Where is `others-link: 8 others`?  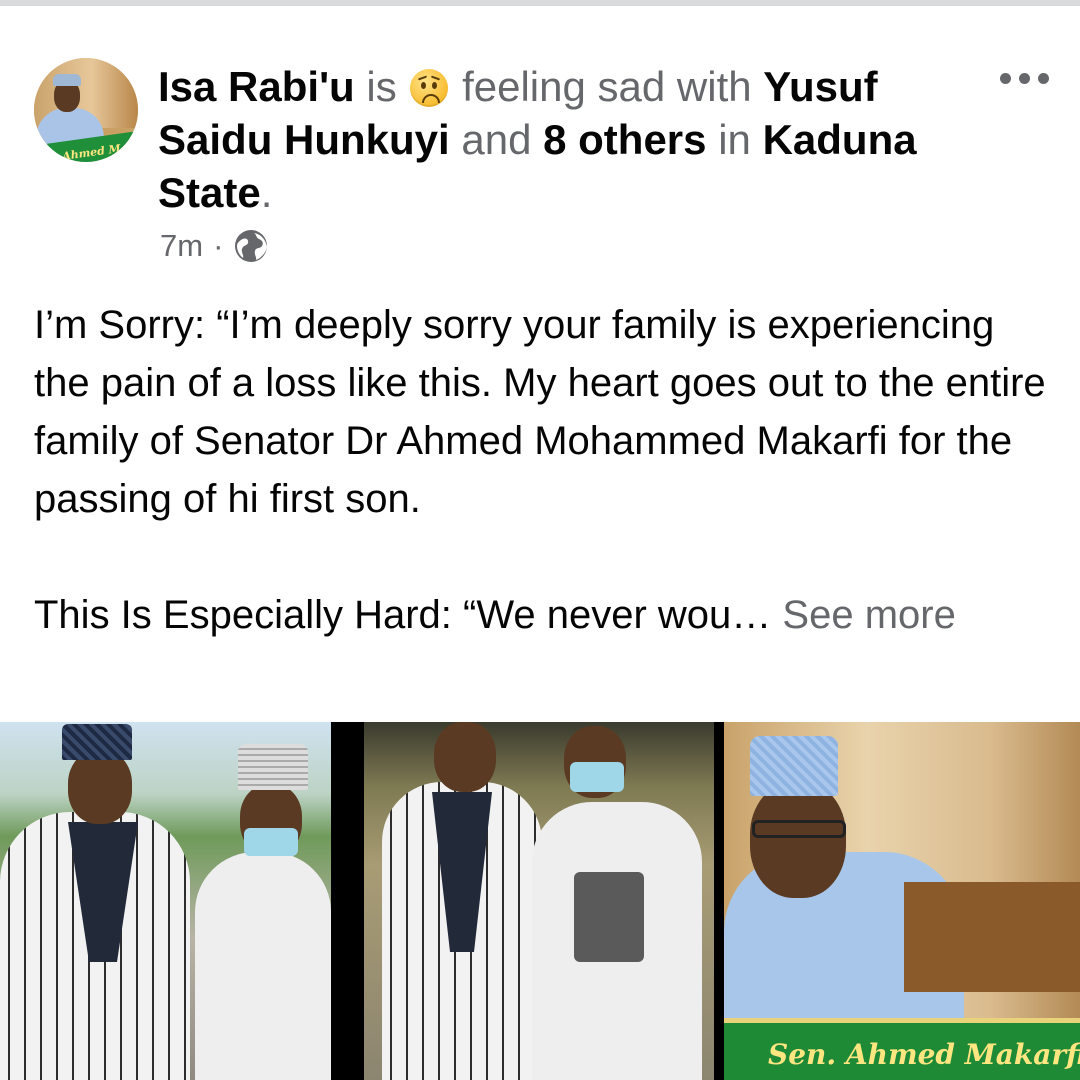 others-link: 8 others is located at coordinates (624, 139).